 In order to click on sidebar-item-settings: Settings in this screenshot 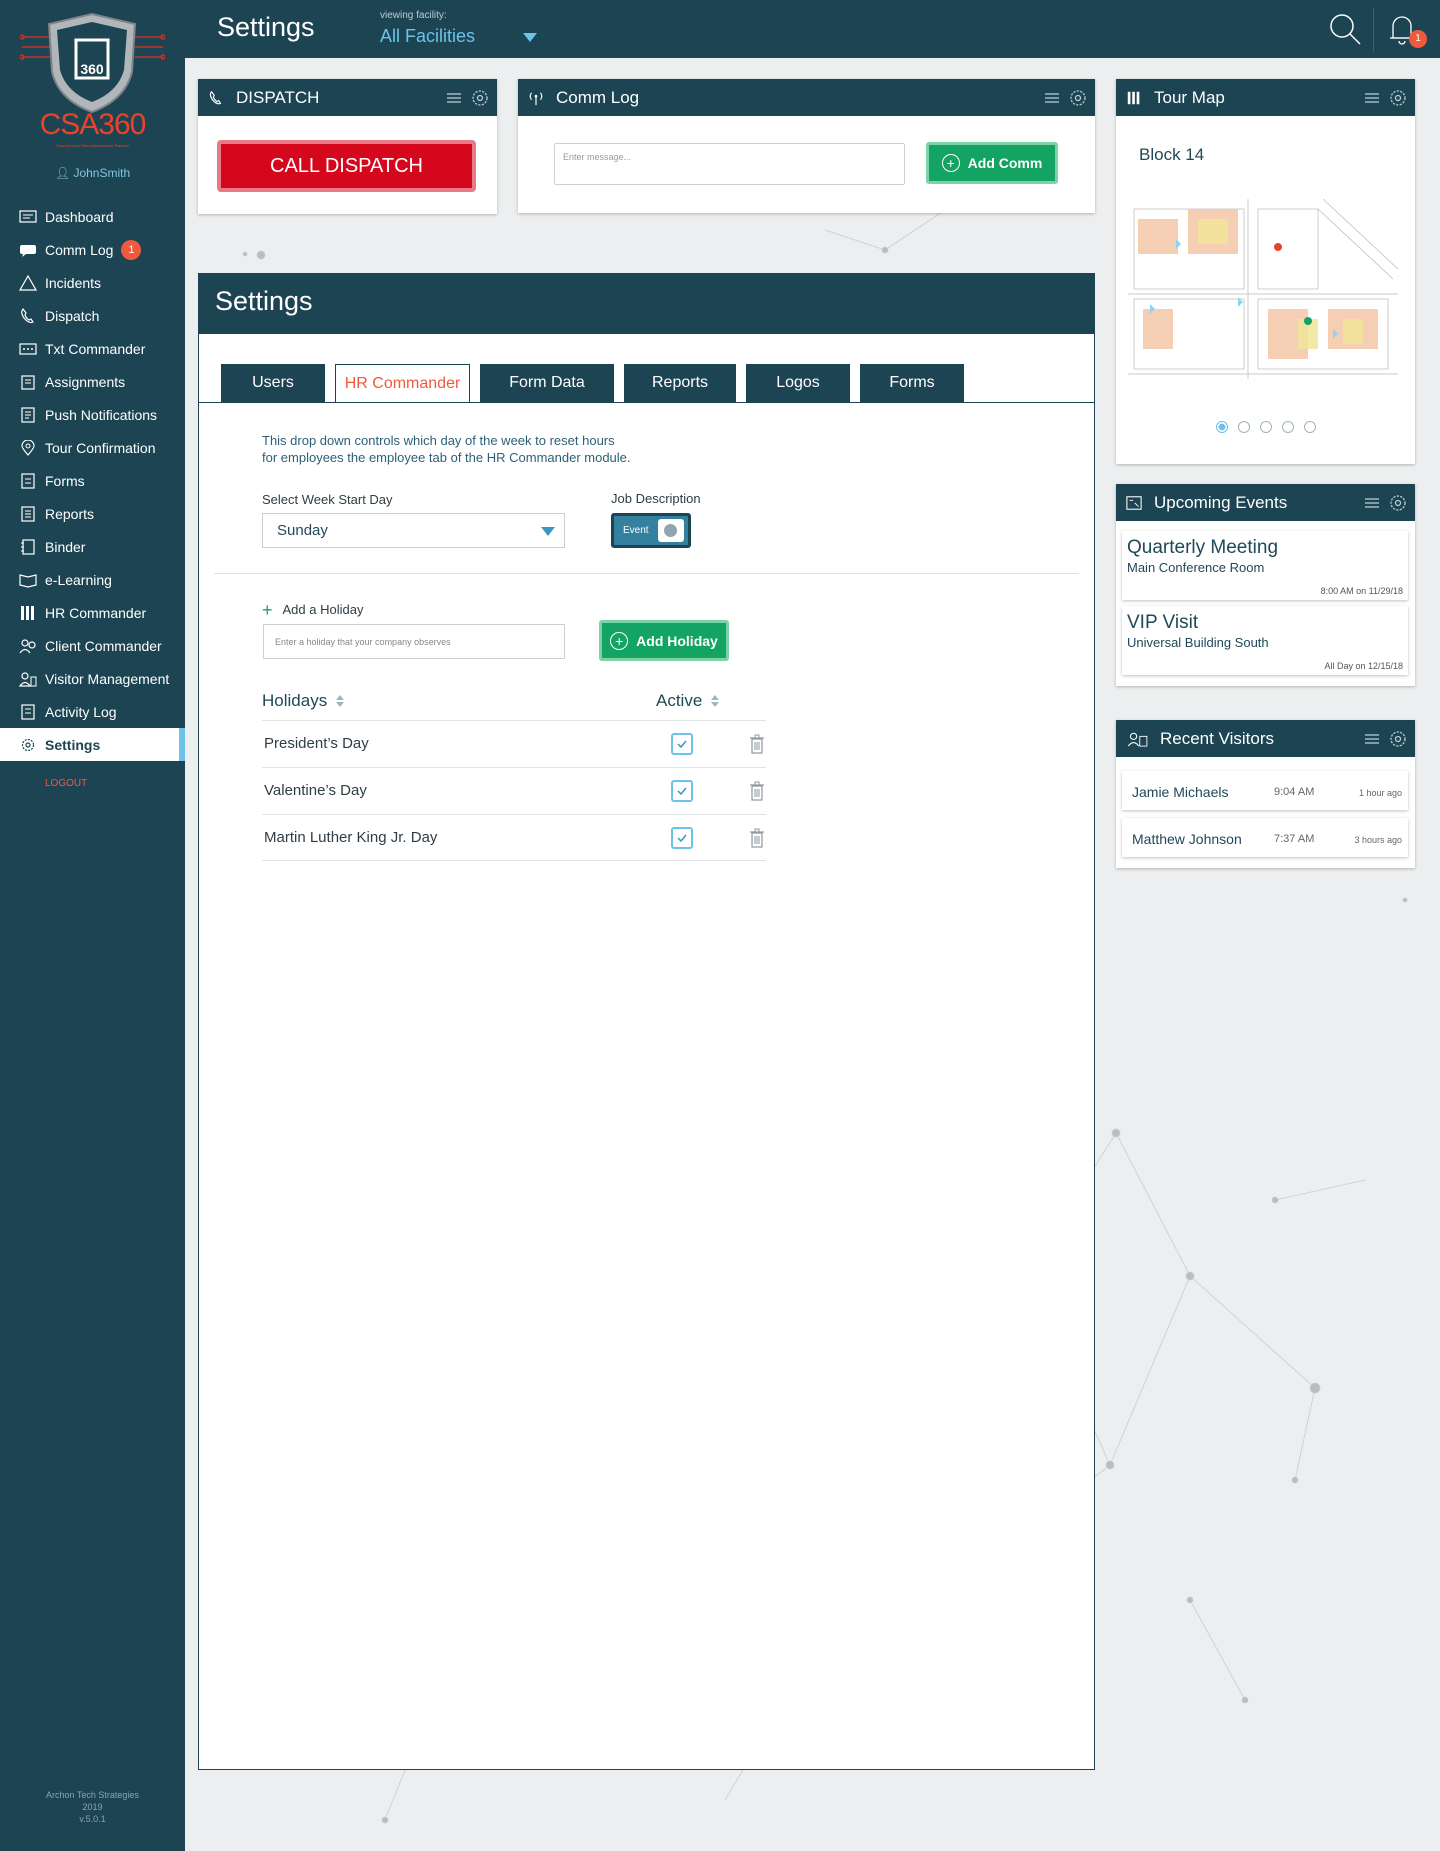, I will do `click(92, 744)`.